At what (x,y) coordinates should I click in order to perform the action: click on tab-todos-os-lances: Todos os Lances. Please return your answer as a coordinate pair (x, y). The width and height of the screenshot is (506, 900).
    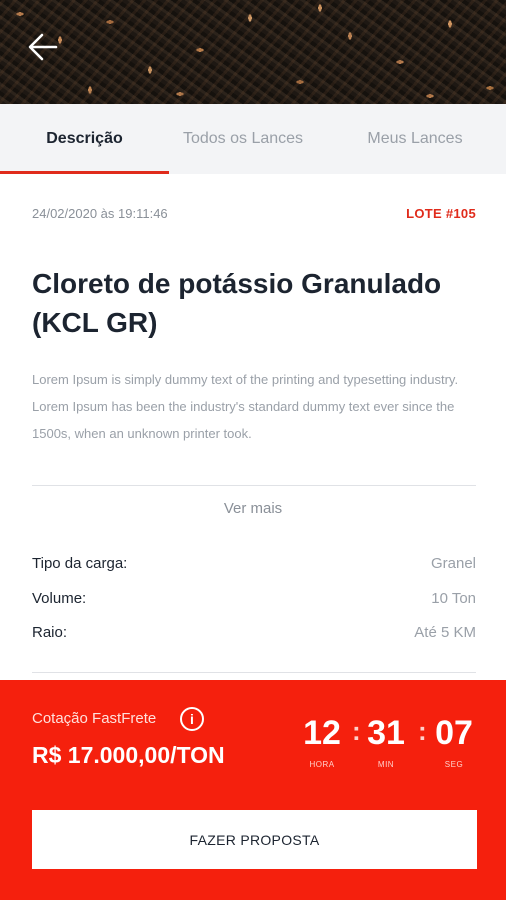
    Looking at the image, I should click on (243, 139).